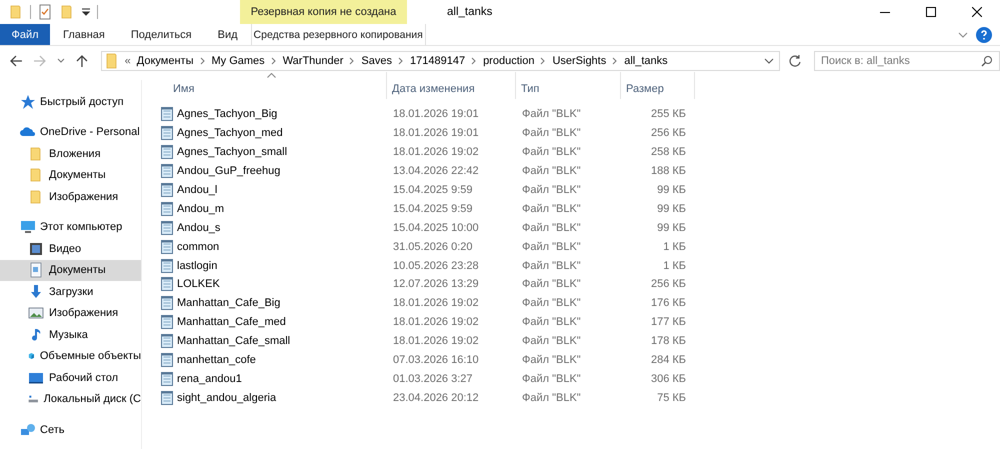 This screenshot has height=449, width=1000. What do you see at coordinates (36, 248) in the screenshot?
I see `film-icon` at bounding box center [36, 248].